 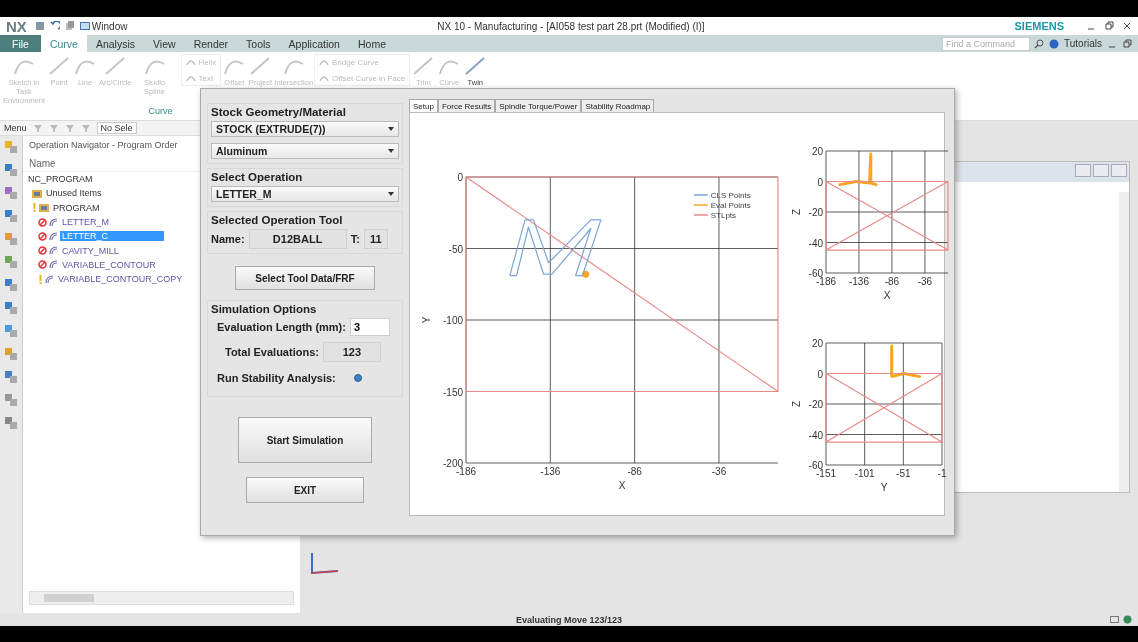 What do you see at coordinates (1039, 26) in the screenshot?
I see `brand-logo: SIEMENS` at bounding box center [1039, 26].